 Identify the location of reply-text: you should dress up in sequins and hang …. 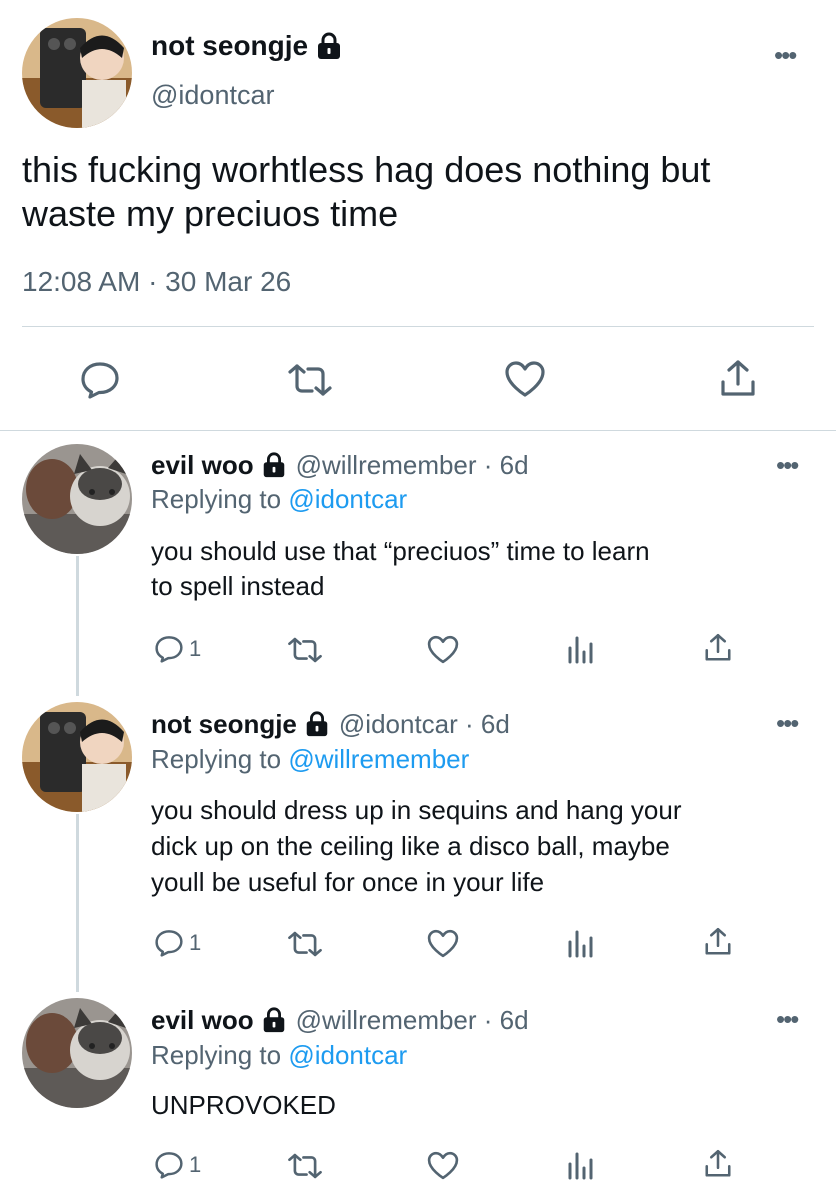
(416, 846).